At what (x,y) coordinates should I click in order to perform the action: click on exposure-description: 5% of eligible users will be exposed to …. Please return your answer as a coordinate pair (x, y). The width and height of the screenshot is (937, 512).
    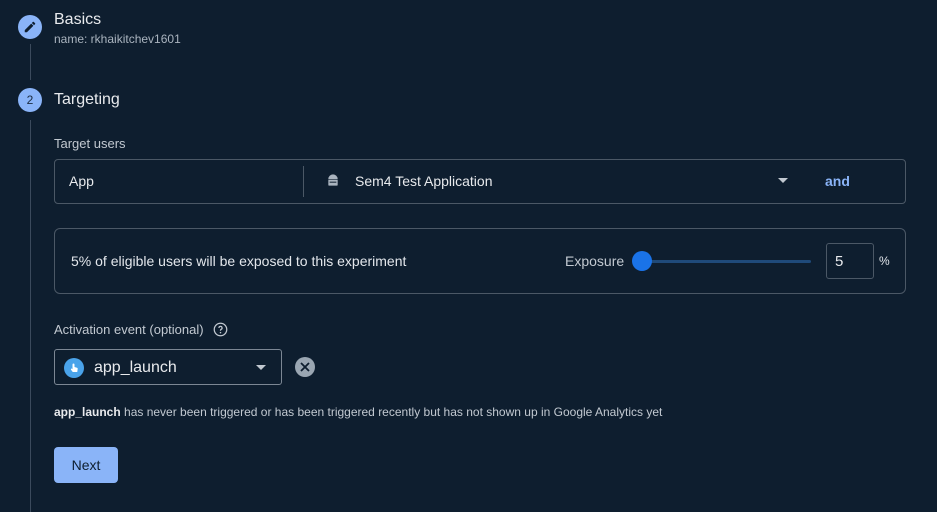
    Looking at the image, I should click on (239, 261).